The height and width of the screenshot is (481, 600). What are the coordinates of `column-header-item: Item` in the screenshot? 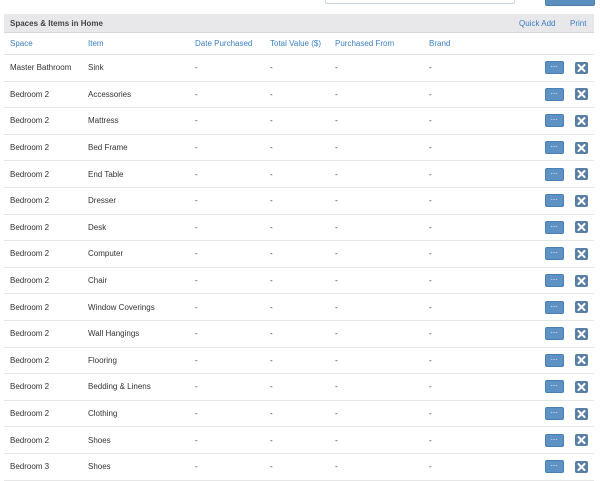 It's located at (135, 44).